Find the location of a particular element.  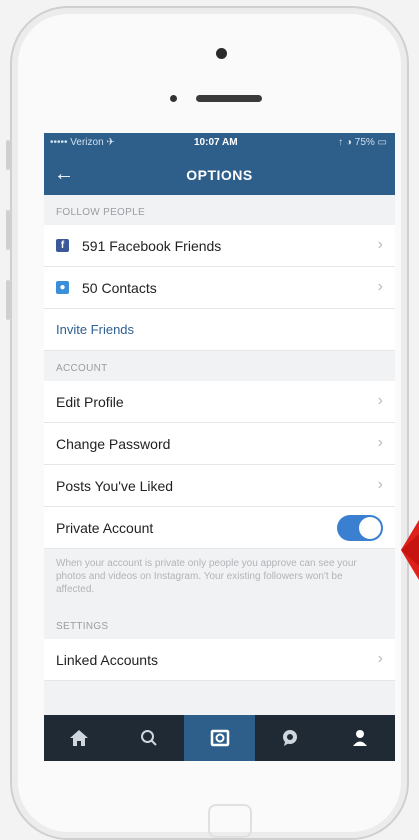

search-icon is located at coordinates (149, 738).